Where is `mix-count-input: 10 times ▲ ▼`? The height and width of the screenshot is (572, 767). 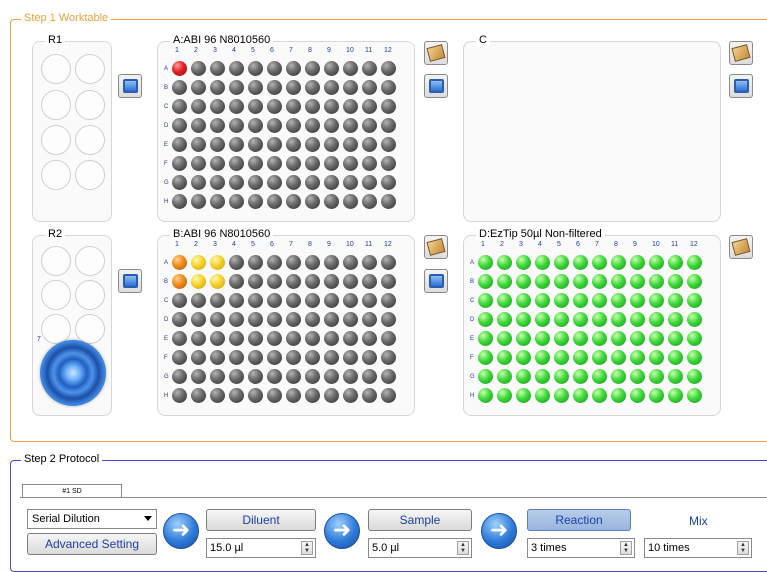 mix-count-input: 10 times ▲ ▼ is located at coordinates (698, 548).